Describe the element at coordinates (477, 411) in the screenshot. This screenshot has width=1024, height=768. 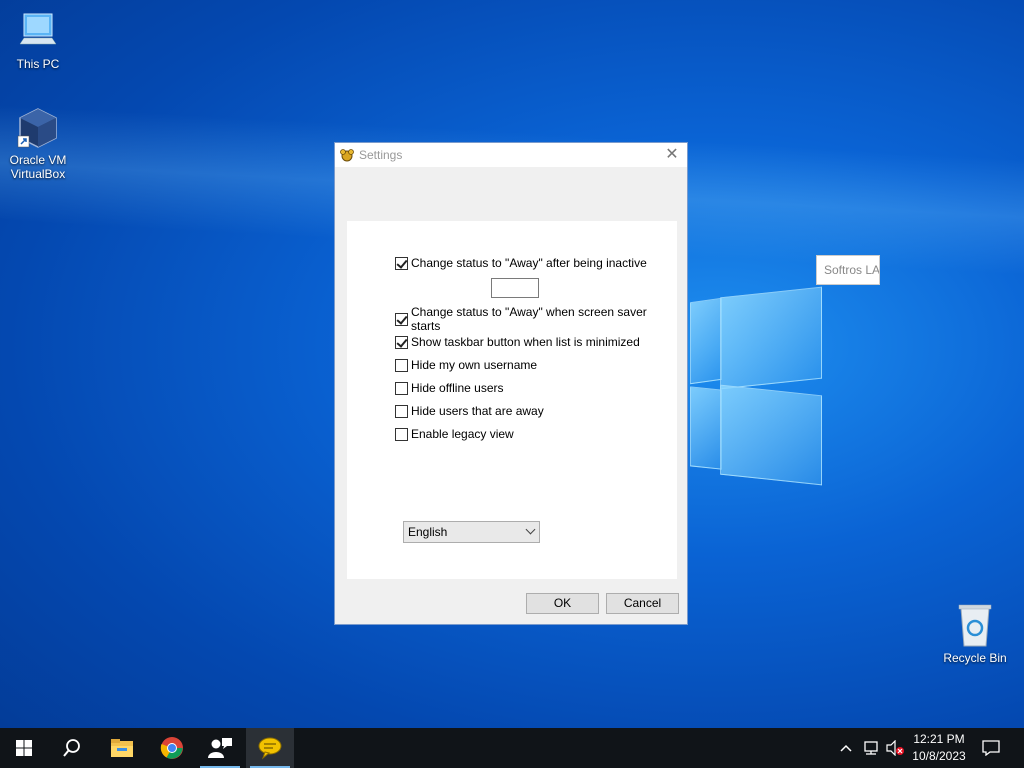
I see `option-label: Hide users that are away` at that location.